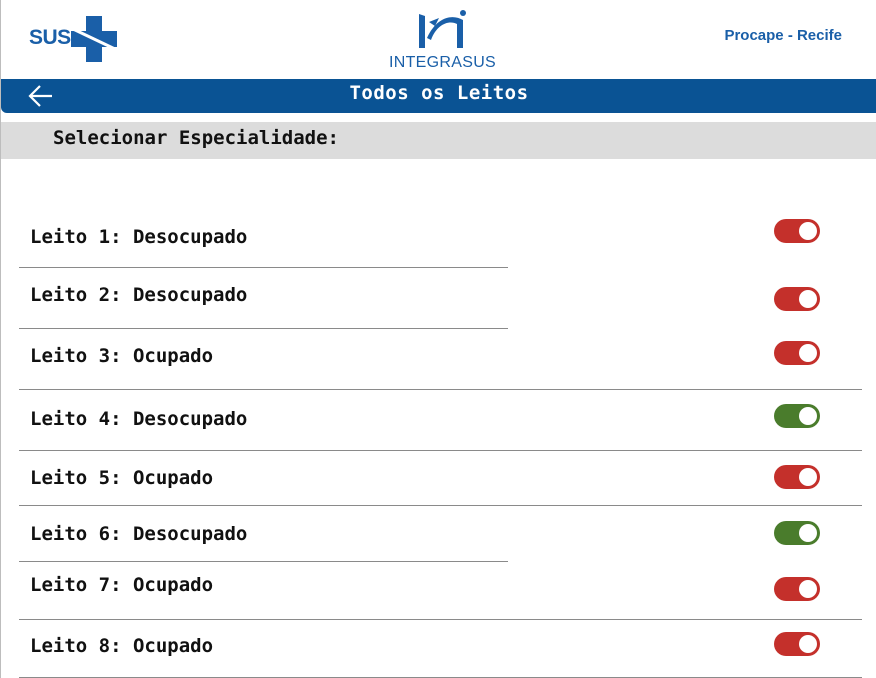 The width and height of the screenshot is (876, 678). Describe the element at coordinates (438, 360) in the screenshot. I see `bed-row-3: Leito 3: Ocupado` at that location.